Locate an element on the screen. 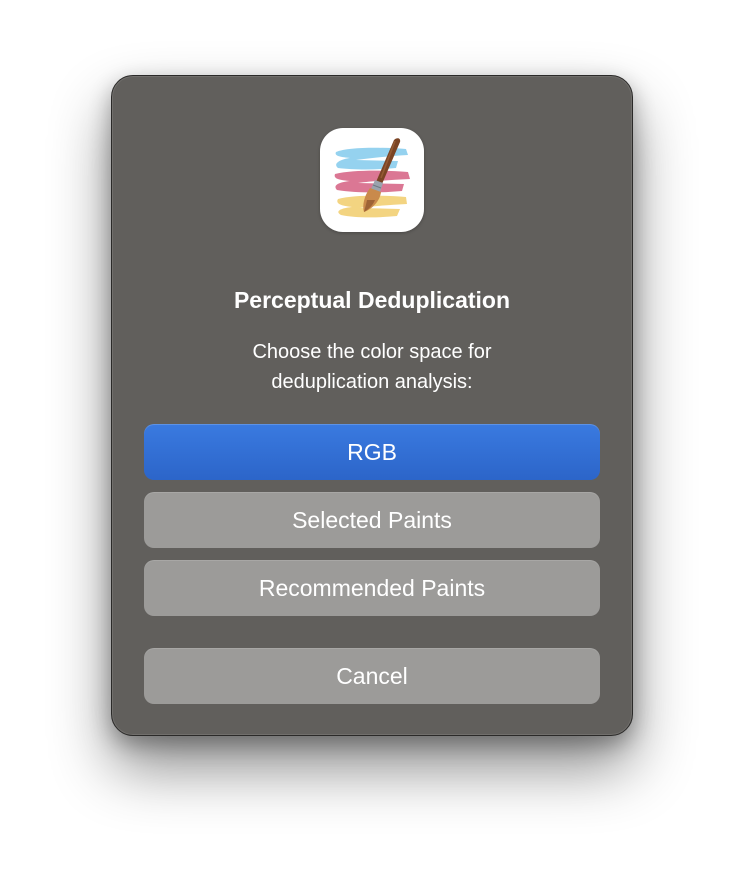 The width and height of the screenshot is (744, 884). selected-paints-button: Selected Paints is located at coordinates (372, 520).